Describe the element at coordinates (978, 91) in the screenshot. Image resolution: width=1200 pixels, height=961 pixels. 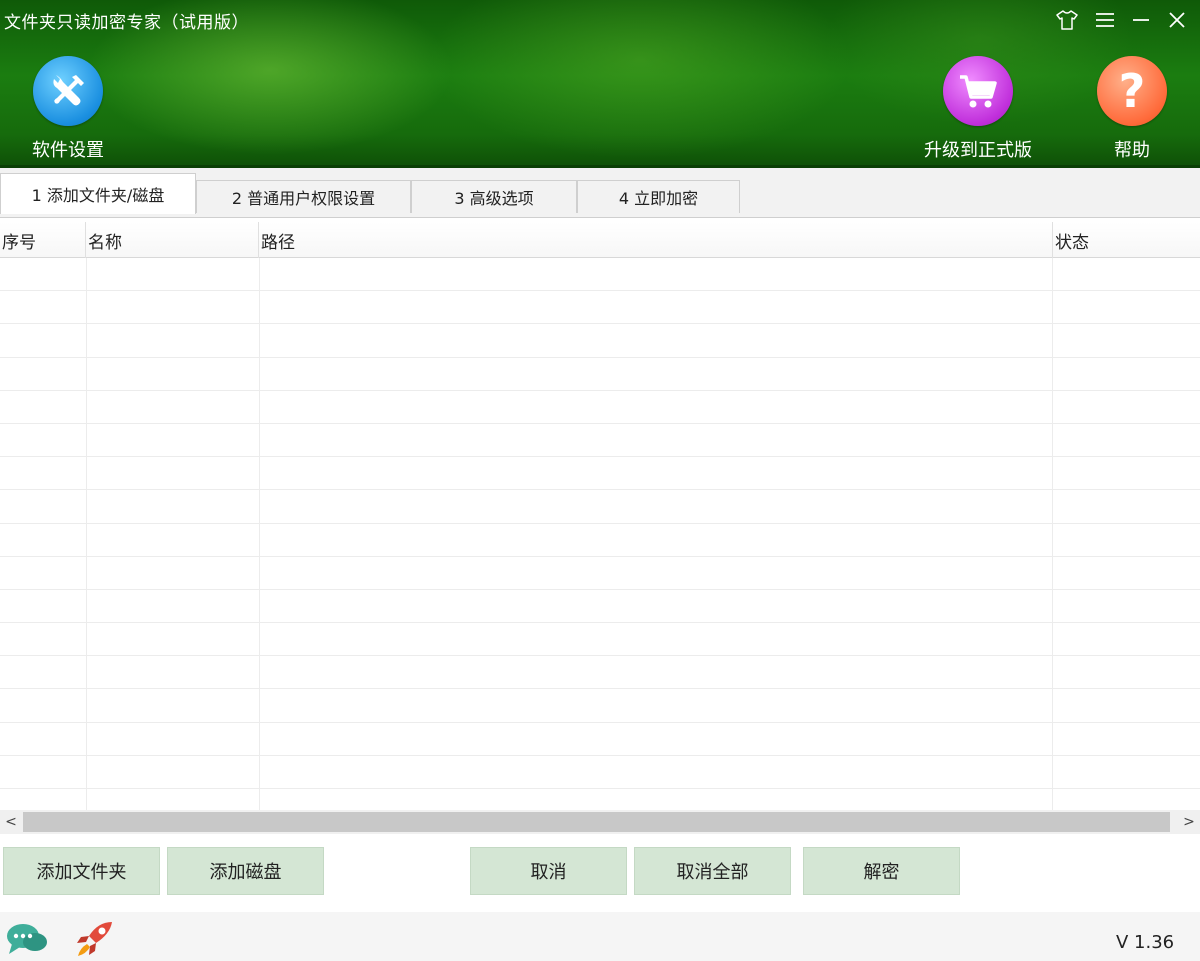
I see `shopping-cart-icon` at that location.